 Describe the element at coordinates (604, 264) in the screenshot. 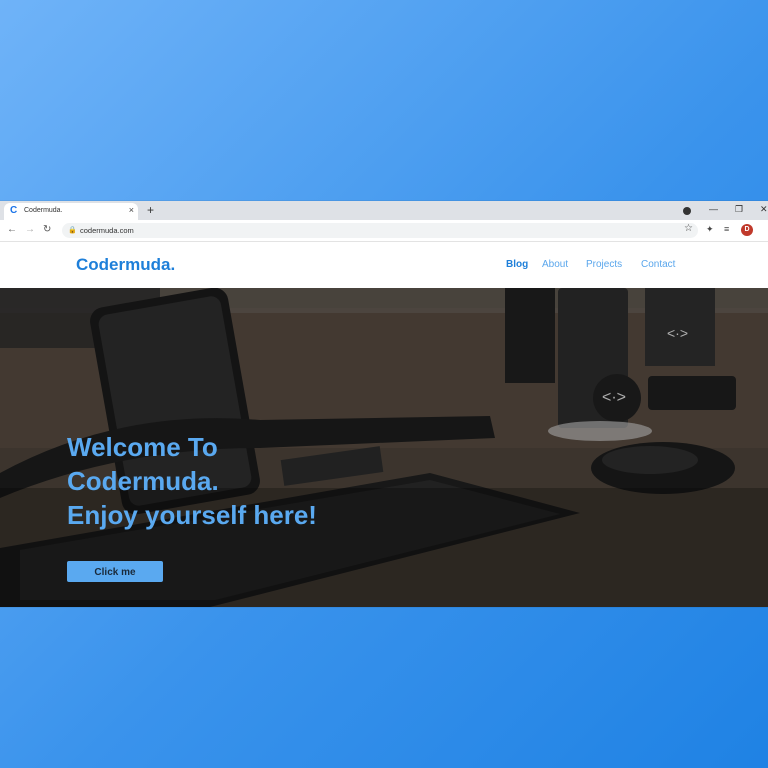

I see `nav-projects: Projects` at that location.